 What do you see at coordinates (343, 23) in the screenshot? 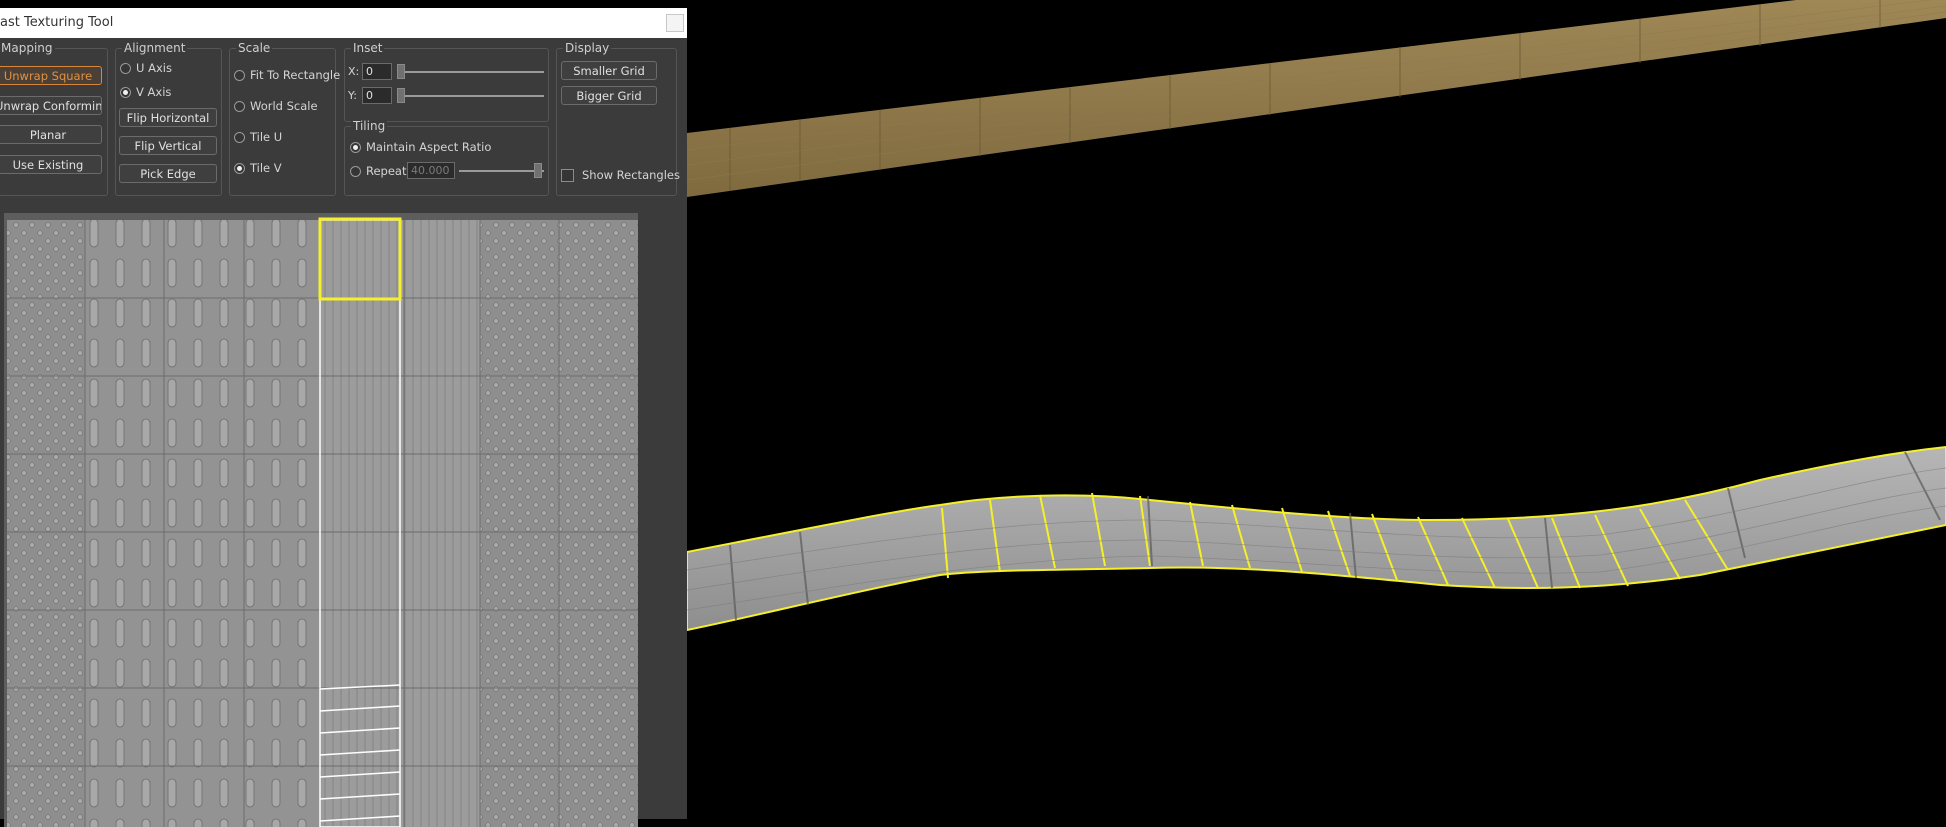
I see `title-bar: ast Texturing Tool` at bounding box center [343, 23].